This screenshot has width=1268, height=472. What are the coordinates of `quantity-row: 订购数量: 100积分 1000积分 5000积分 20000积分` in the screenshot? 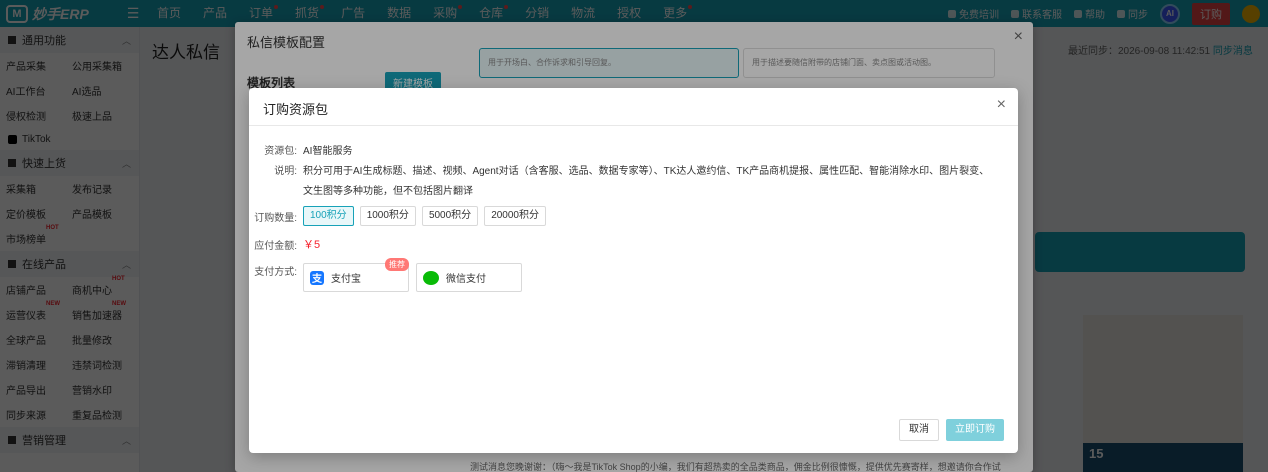 It's located at (400, 216).